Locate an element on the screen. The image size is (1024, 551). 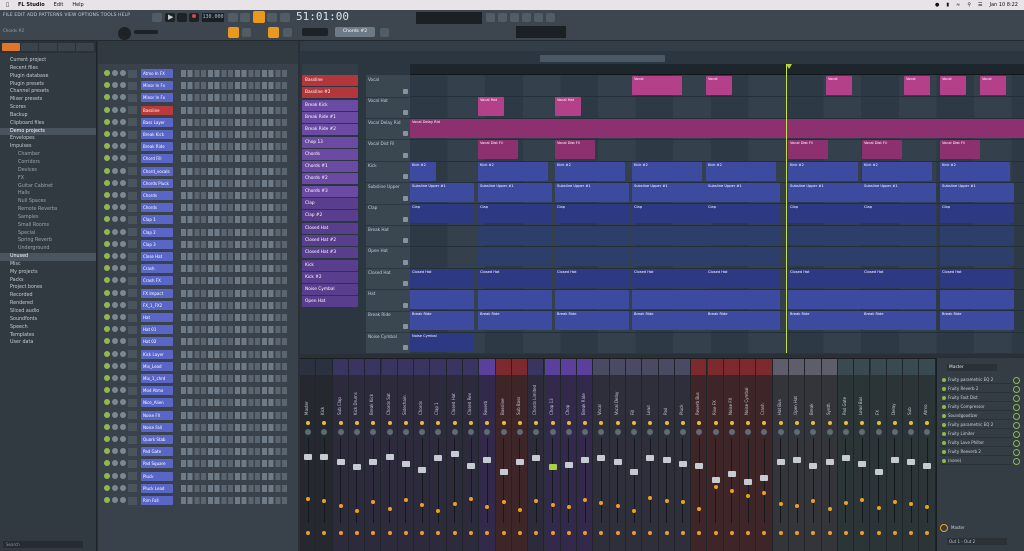
channel-name-button: Mix_1_chrd is located at coordinates (157, 378).